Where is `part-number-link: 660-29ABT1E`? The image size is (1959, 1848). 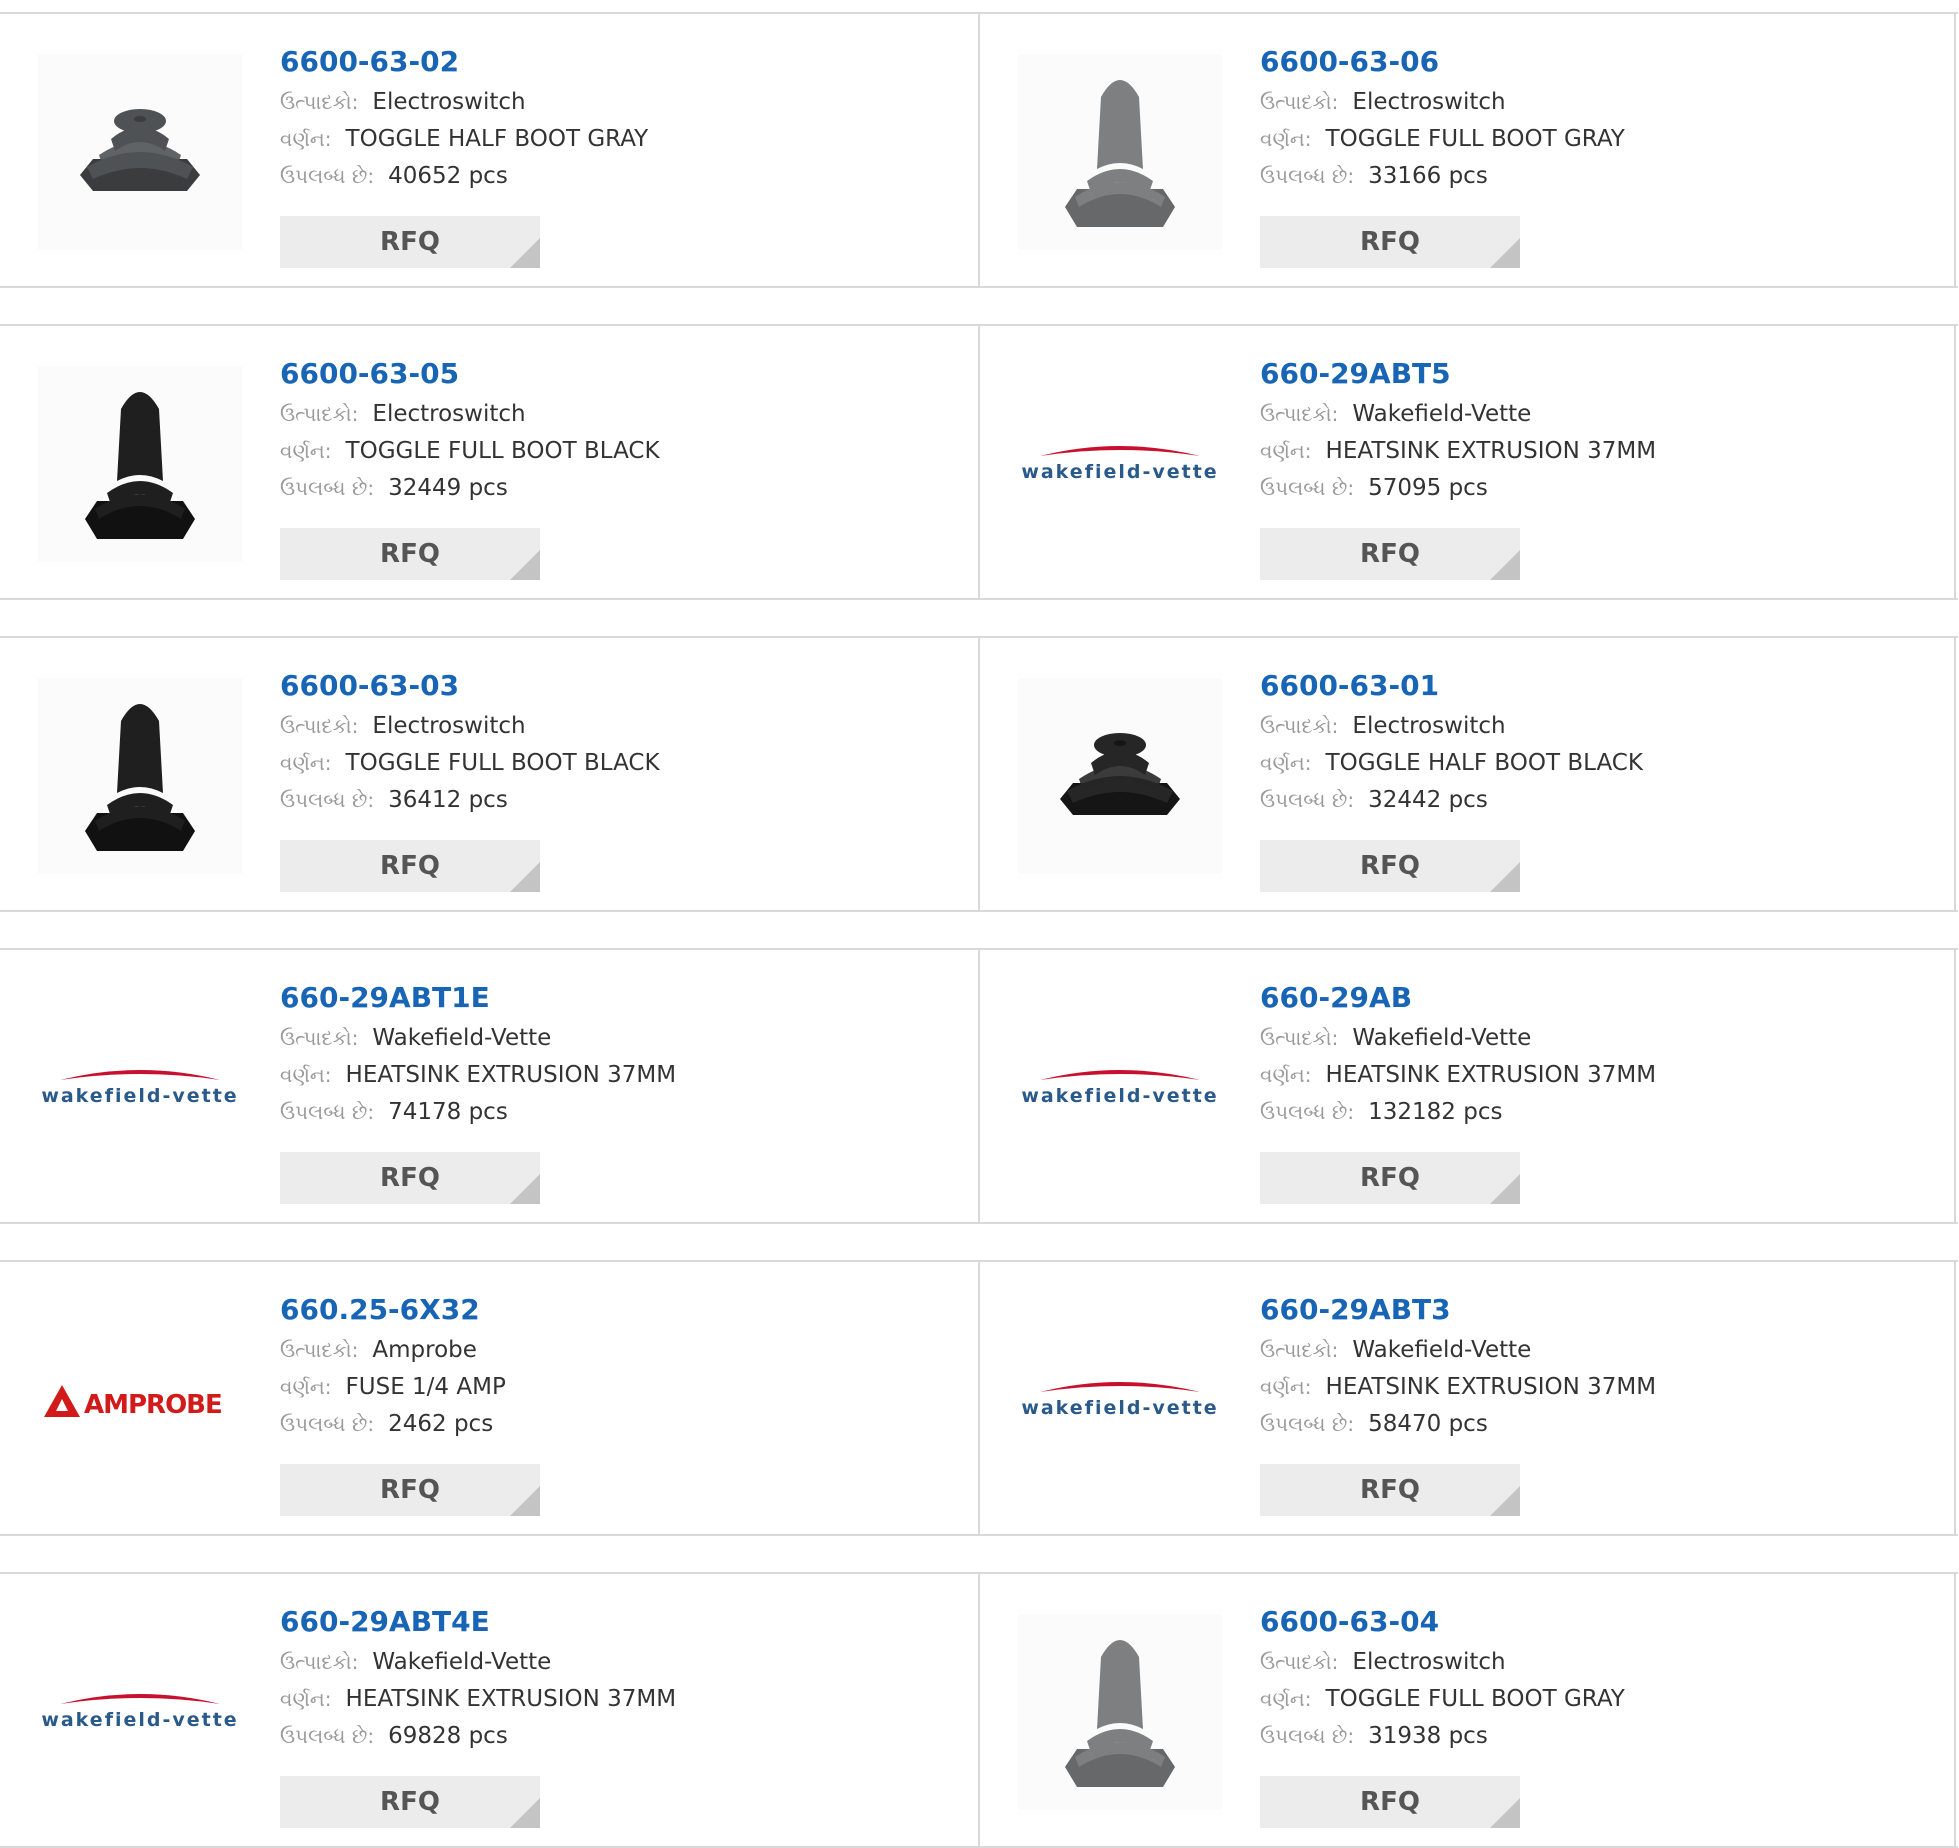 part-number-link: 660-29ABT1E is located at coordinates (610, 1000).